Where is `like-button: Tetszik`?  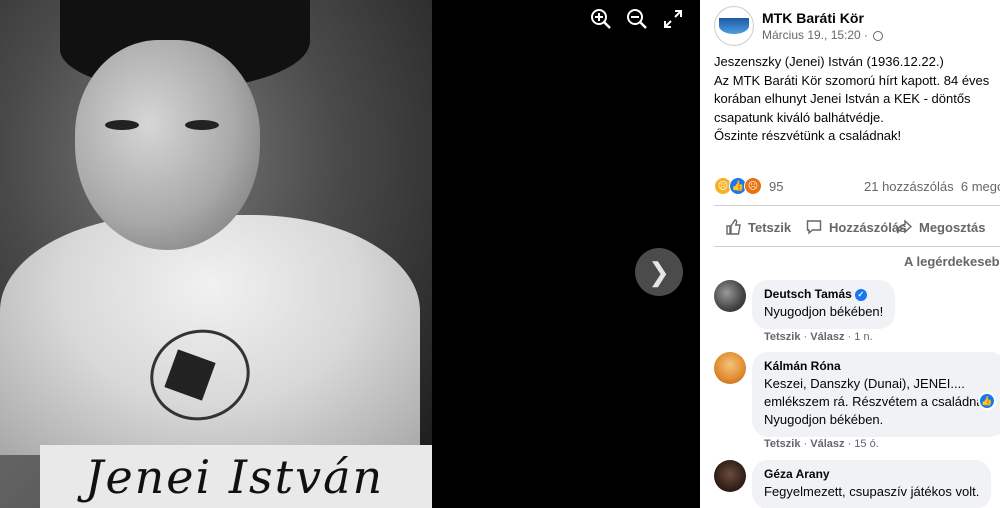
like-button: Tetszik is located at coordinates (757, 227).